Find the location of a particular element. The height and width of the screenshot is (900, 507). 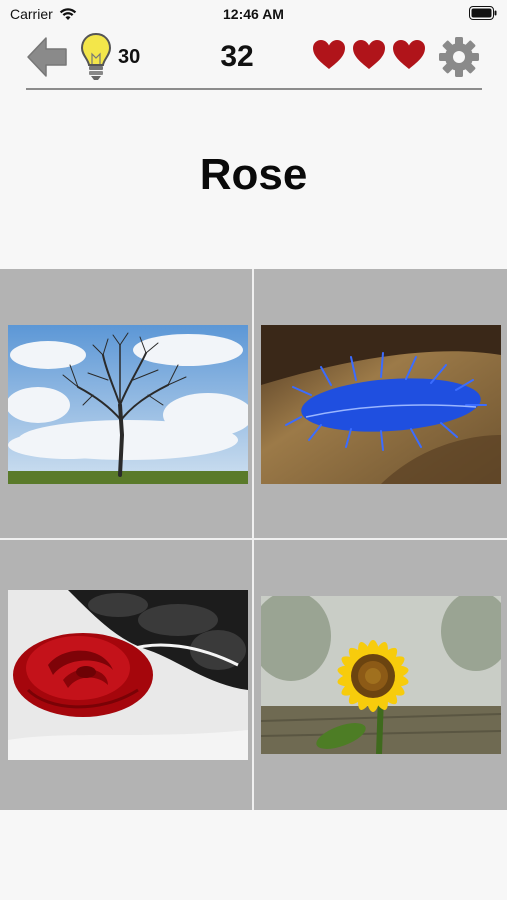

lives-indicator is located at coordinates (369, 55).